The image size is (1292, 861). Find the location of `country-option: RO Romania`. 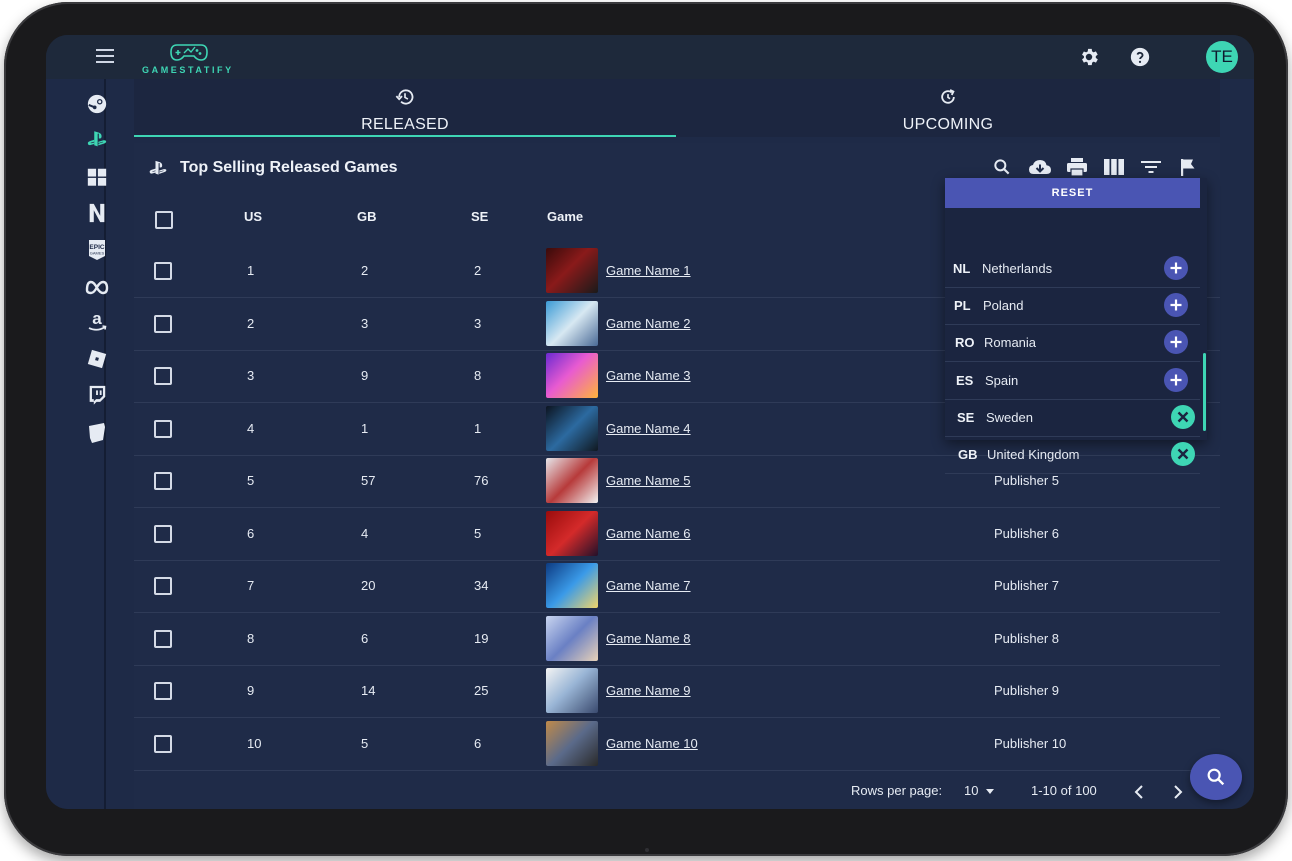

country-option: RO Romania is located at coordinates (1072, 343).